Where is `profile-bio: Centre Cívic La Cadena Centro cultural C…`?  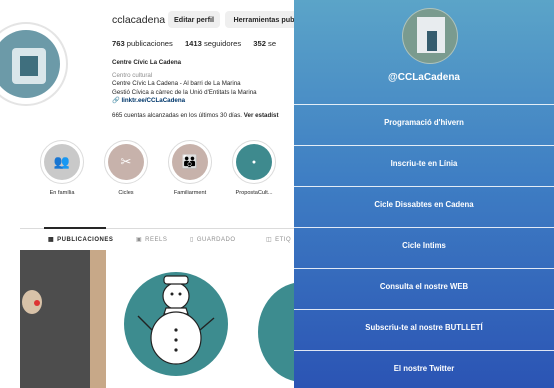 profile-bio: Centre Cívic La Cadena Centro cultural C… is located at coordinates (203, 89).